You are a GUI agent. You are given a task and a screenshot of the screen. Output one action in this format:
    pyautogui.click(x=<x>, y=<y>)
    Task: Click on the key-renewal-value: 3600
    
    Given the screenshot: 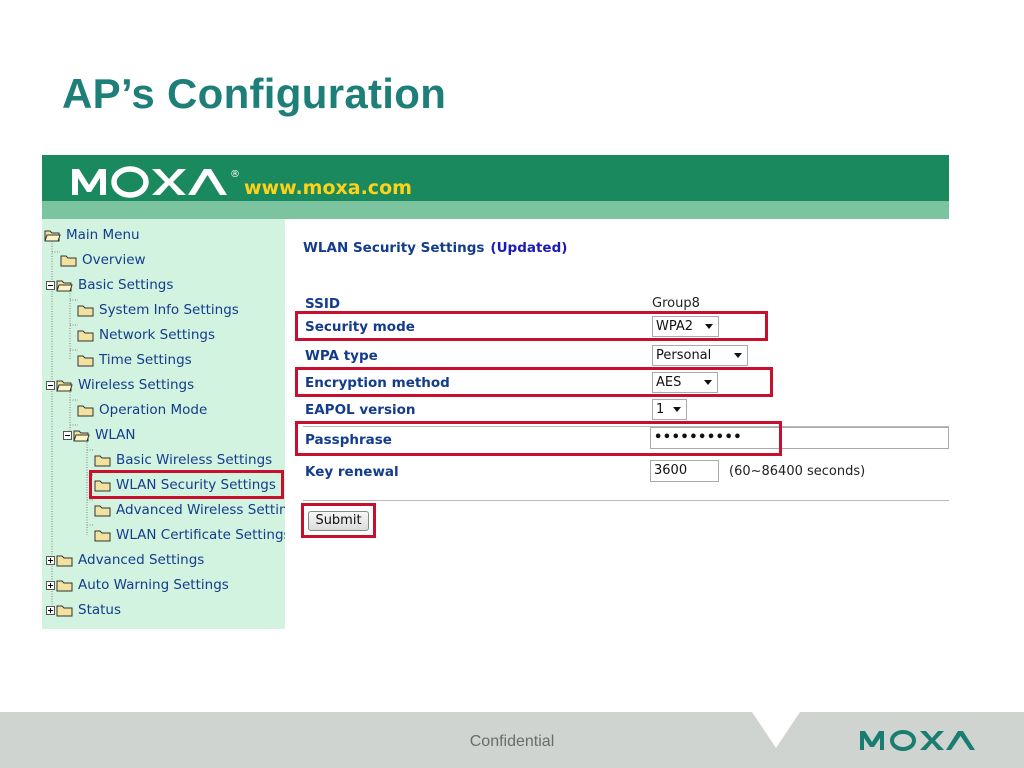 What is the action you would take?
    pyautogui.click(x=671, y=470)
    